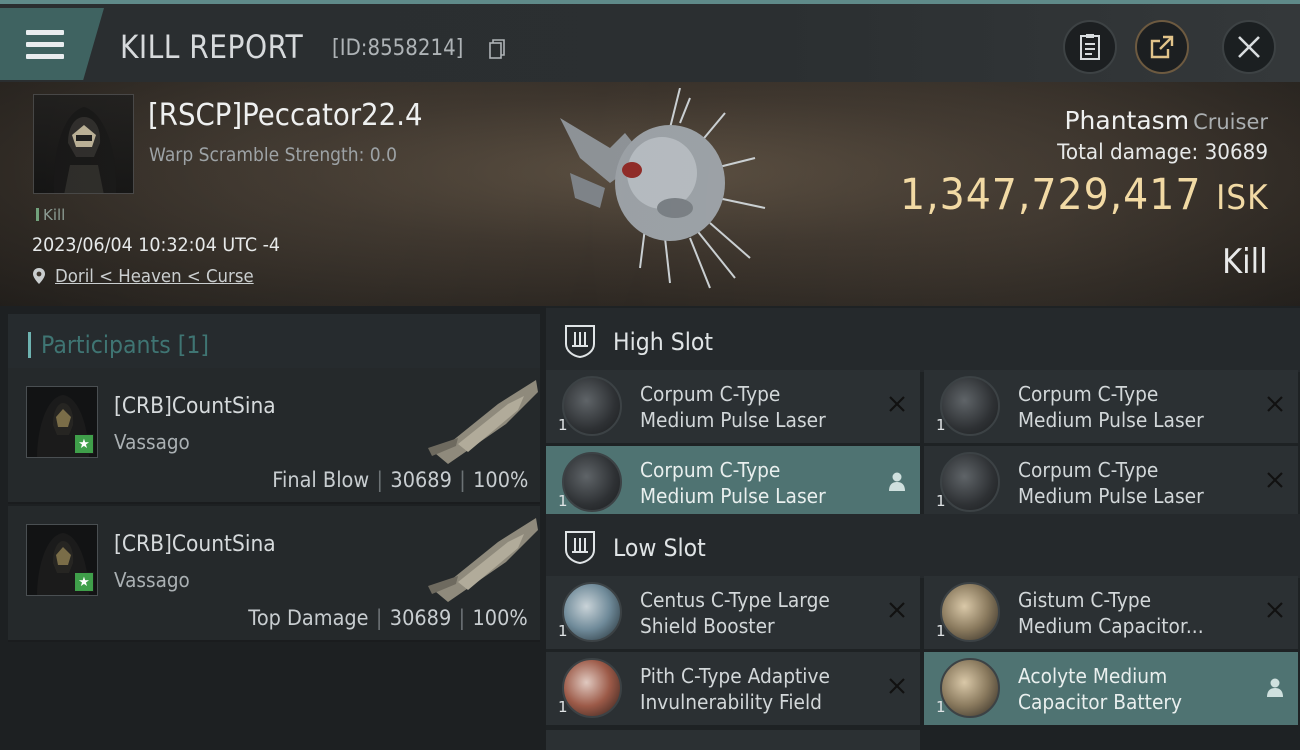  I want to click on participant-role: Top Damage, so click(308, 618).